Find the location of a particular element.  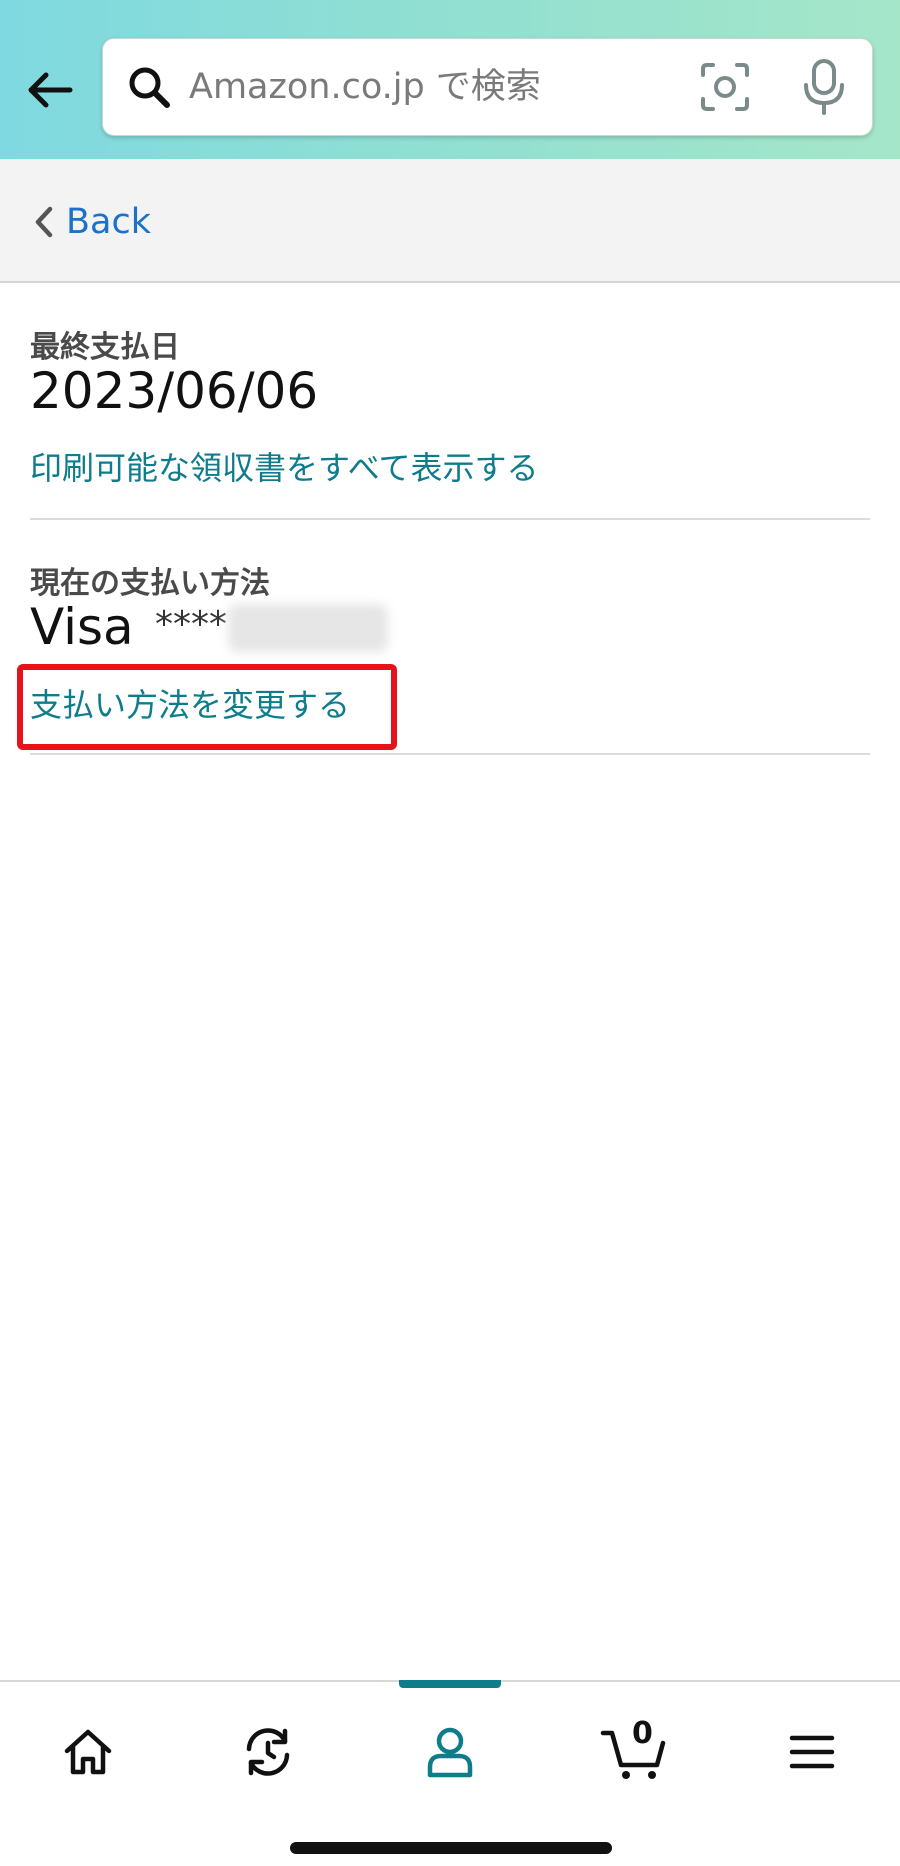

nav-account is located at coordinates (450, 1752).